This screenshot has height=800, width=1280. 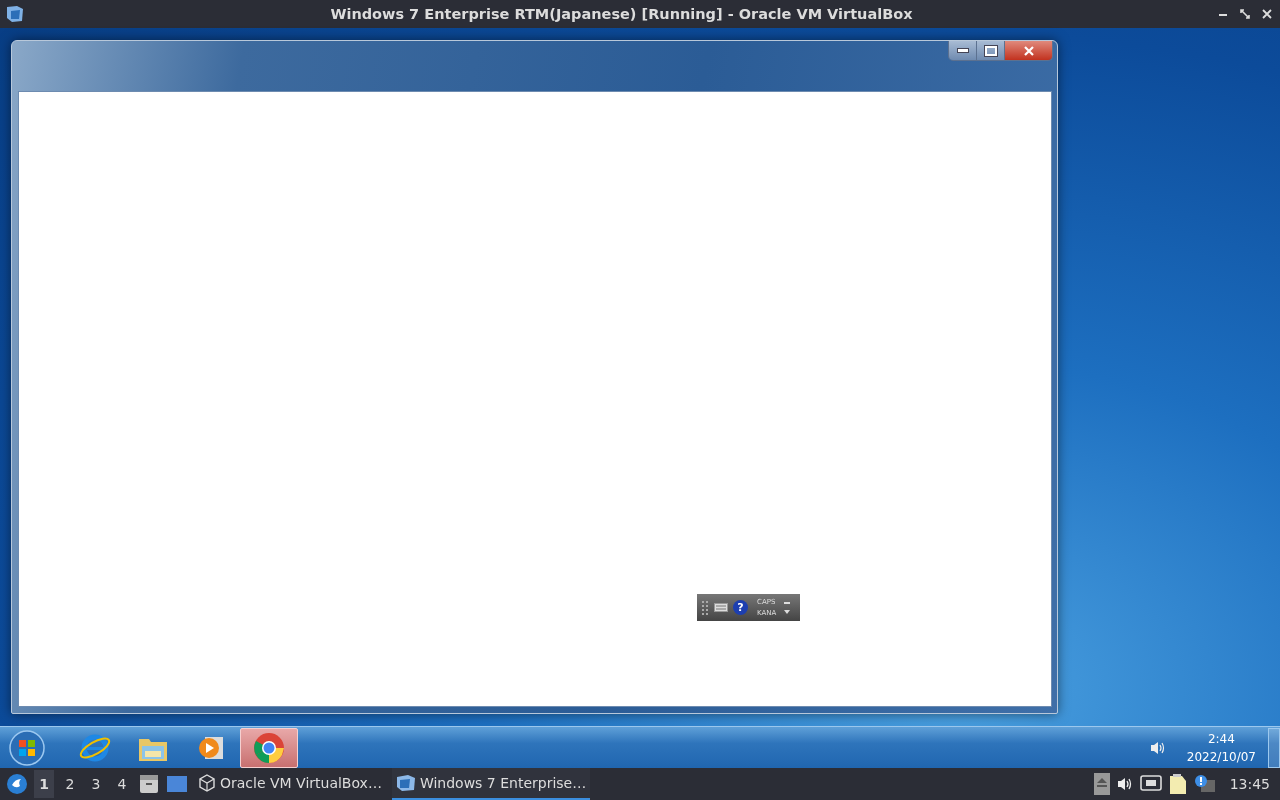 I want to click on clock: 2:44 2022/10/07, so click(x=1221, y=747).